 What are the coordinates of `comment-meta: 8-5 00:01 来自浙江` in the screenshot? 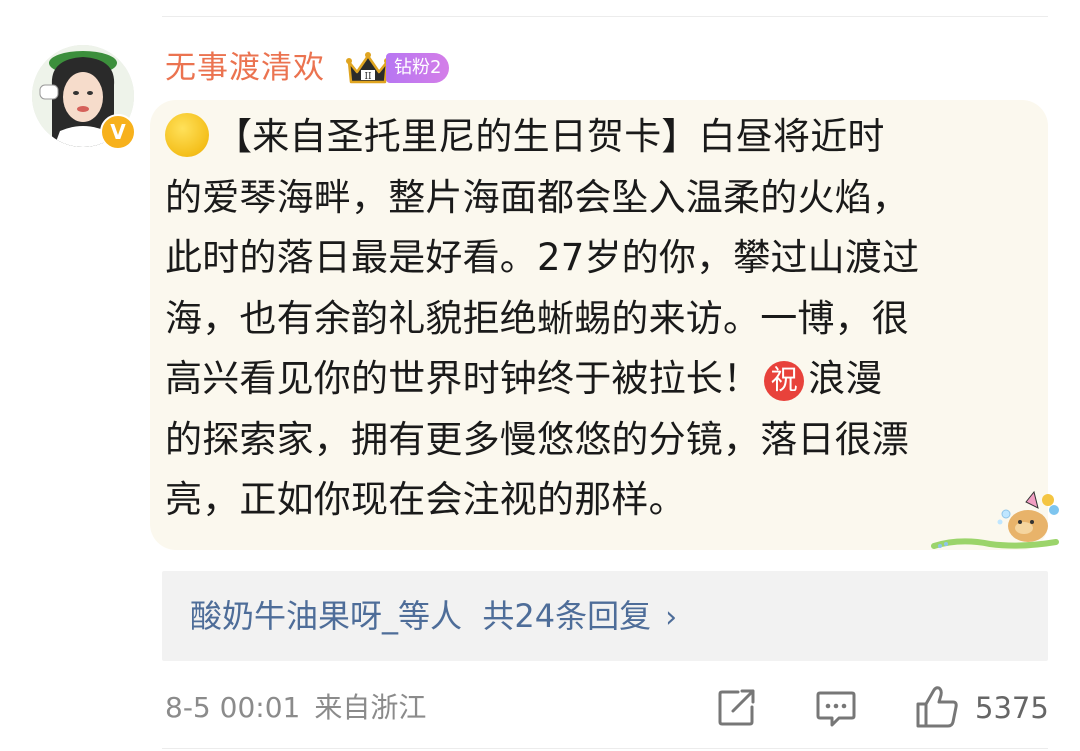 It's located at (295, 708).